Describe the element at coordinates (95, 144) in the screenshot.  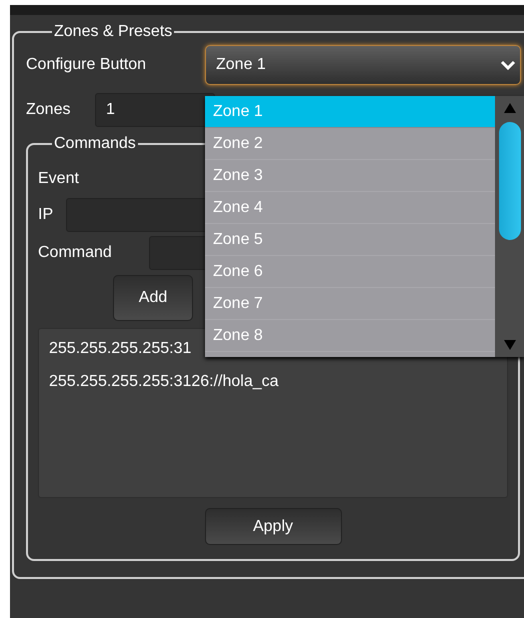
I see `commands-title: Commands` at that location.